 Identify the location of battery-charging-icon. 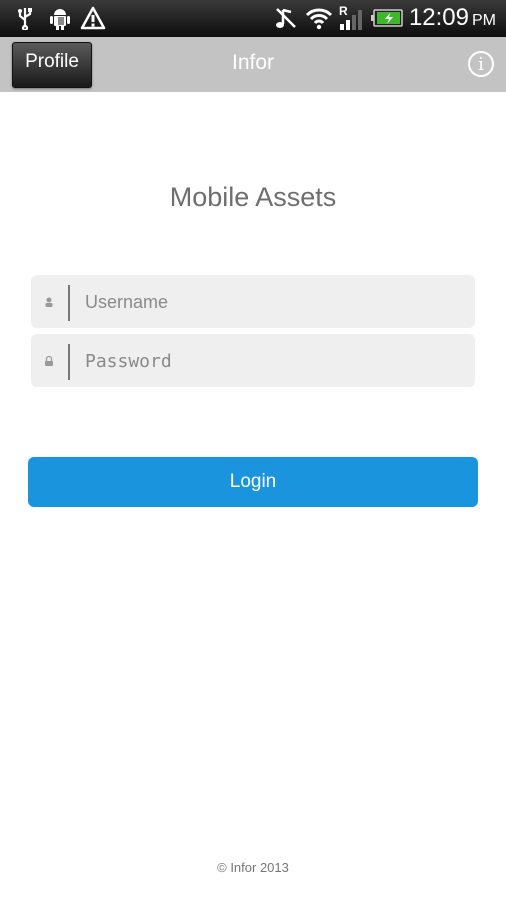
(387, 18).